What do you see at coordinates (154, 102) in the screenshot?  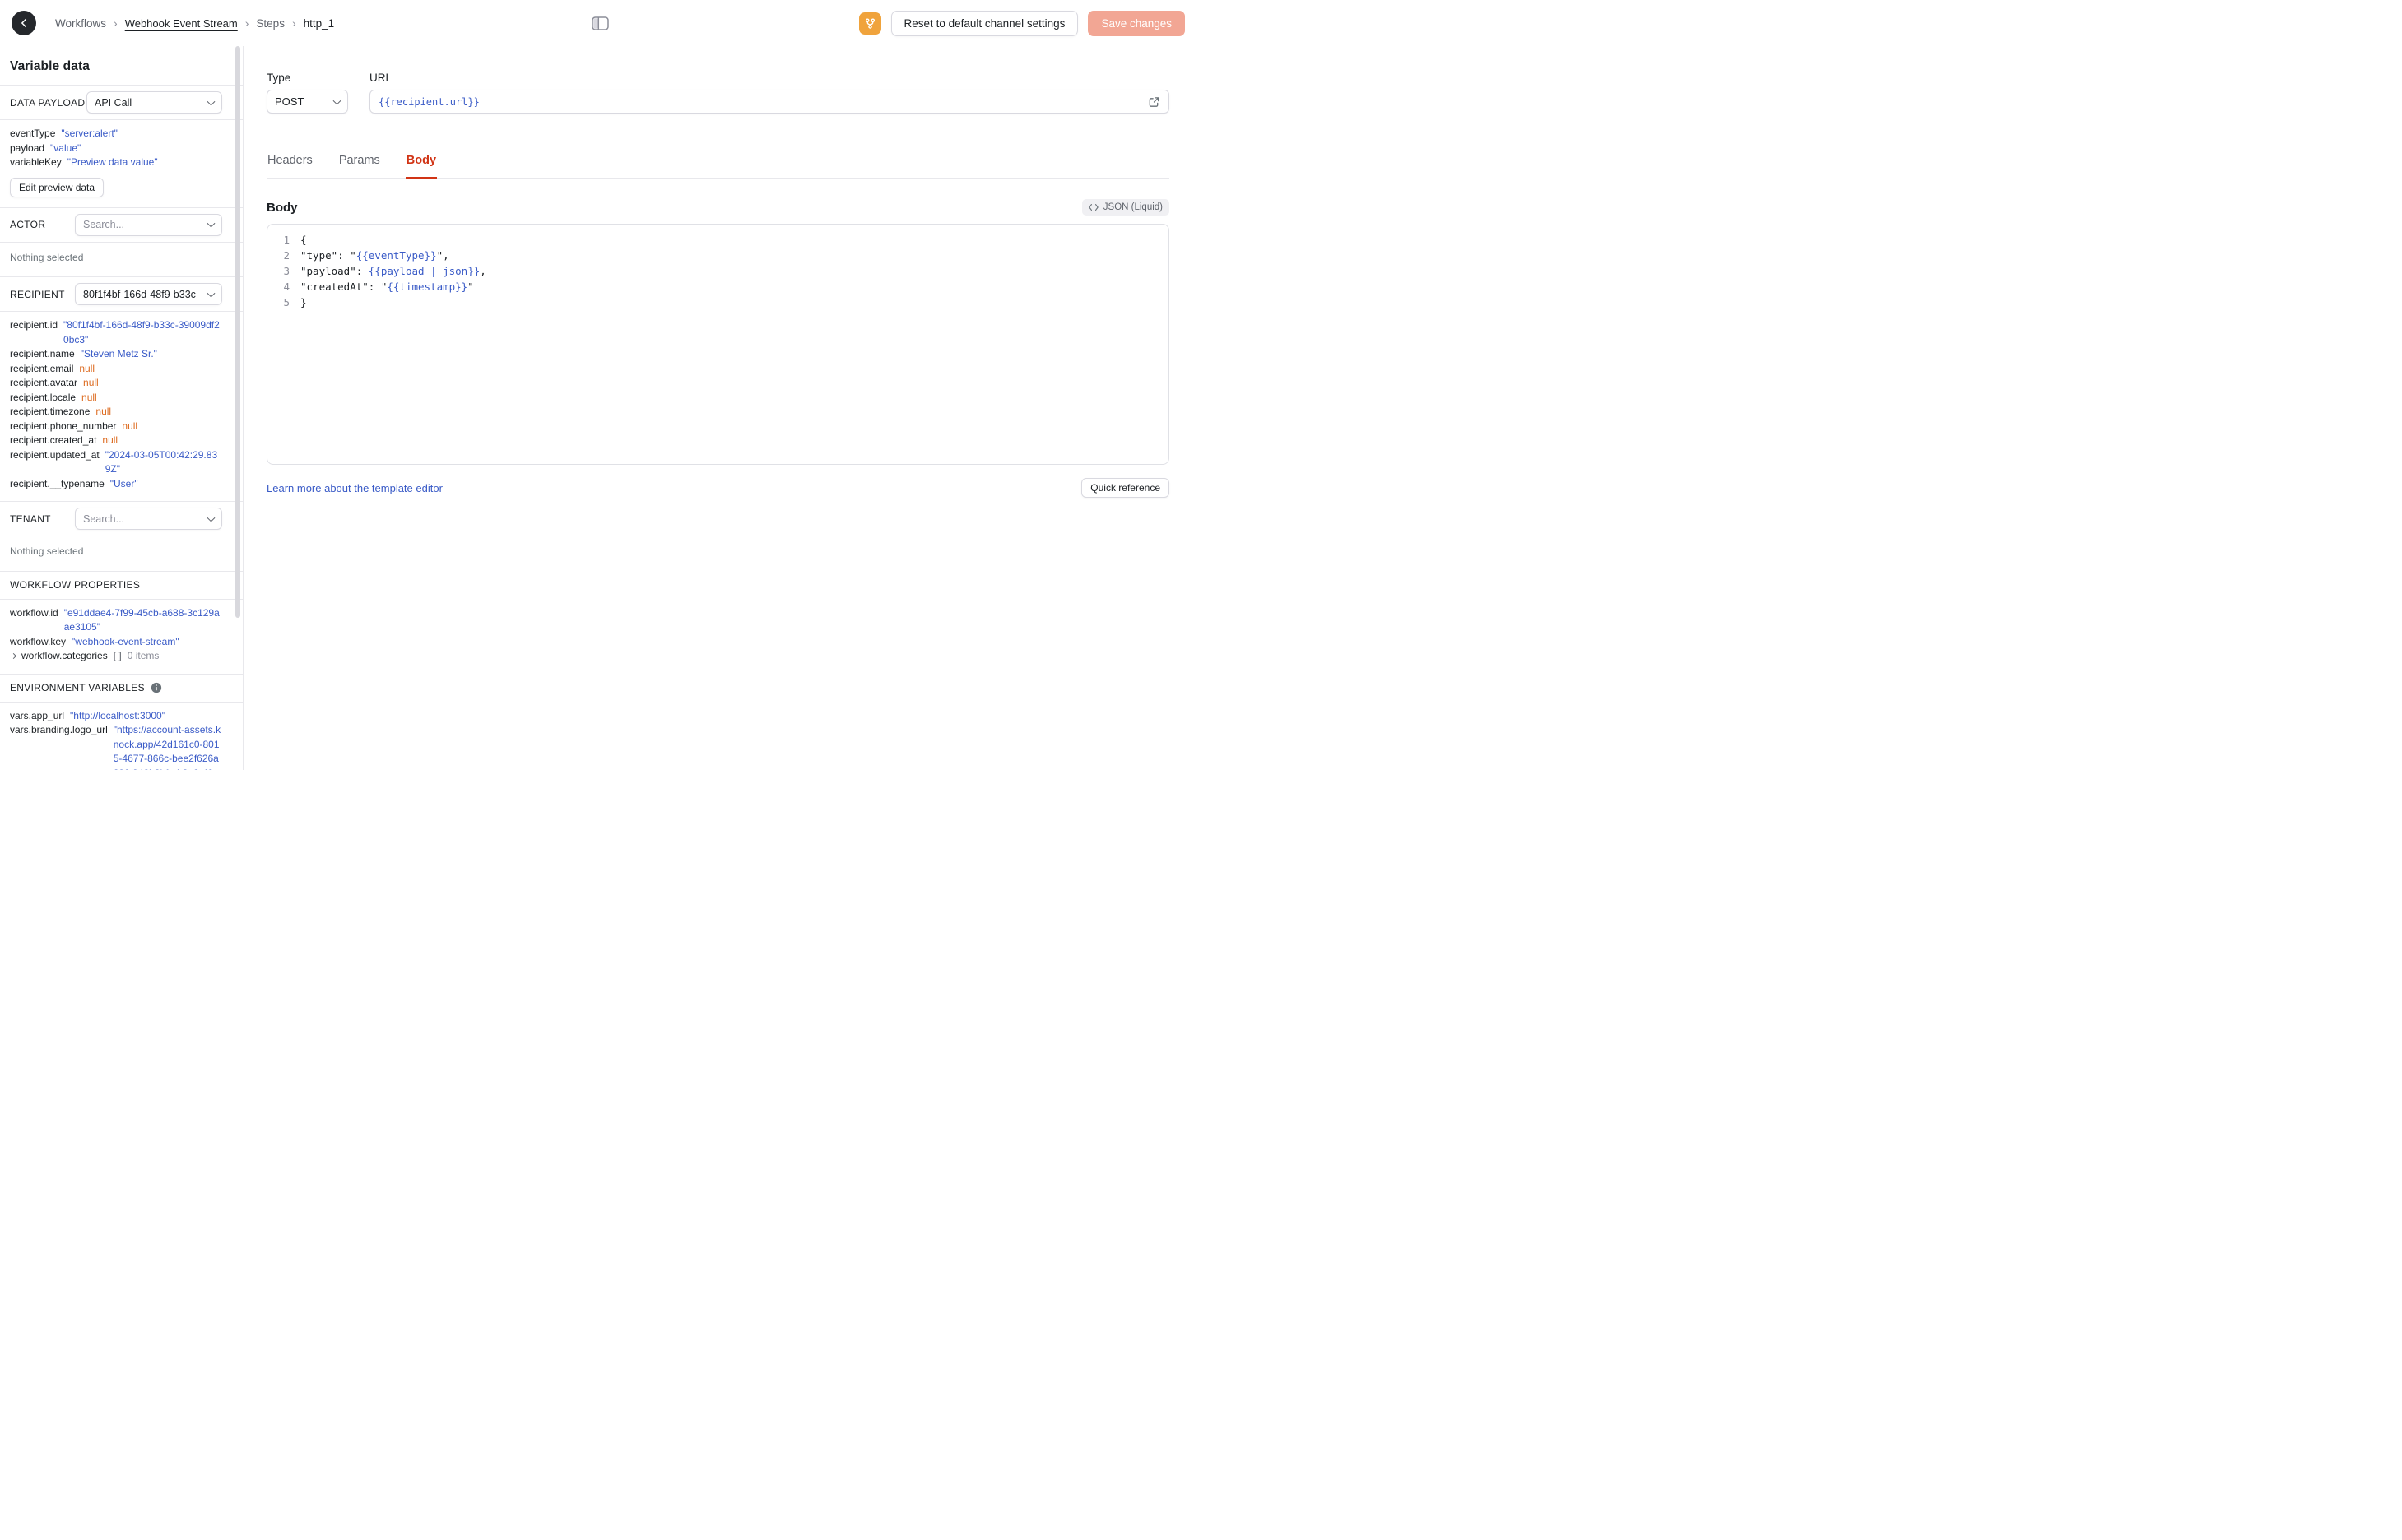 I see `data-payload-select: API Call` at bounding box center [154, 102].